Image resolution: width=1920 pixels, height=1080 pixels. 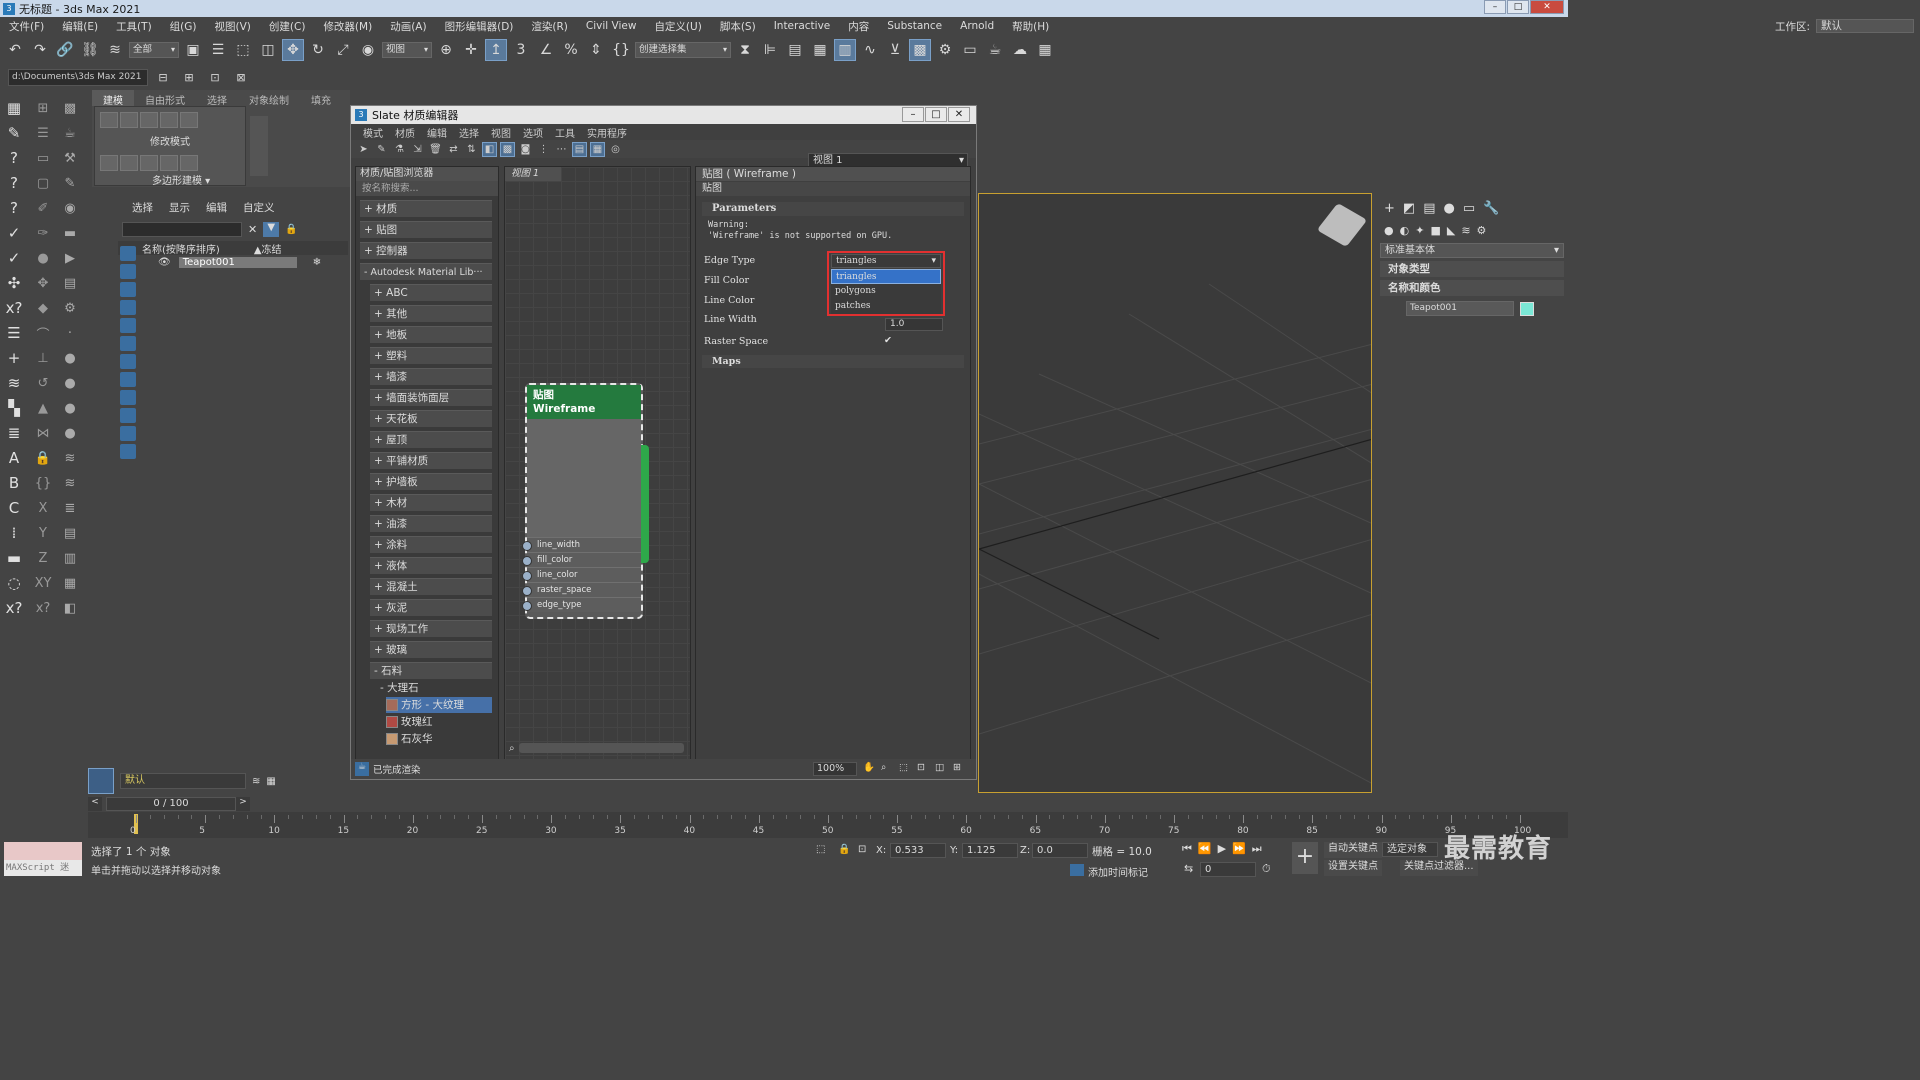 What do you see at coordinates (252, 229) in the screenshot?
I see `clear-search-icon: ✕` at bounding box center [252, 229].